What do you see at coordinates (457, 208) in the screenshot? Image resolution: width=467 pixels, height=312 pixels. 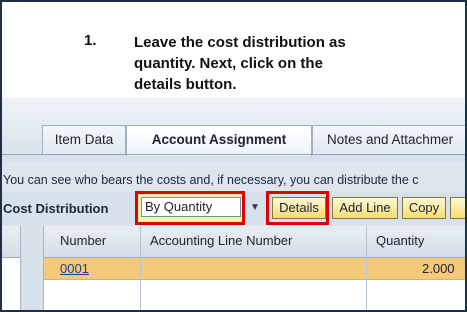 I see `more-button` at bounding box center [457, 208].